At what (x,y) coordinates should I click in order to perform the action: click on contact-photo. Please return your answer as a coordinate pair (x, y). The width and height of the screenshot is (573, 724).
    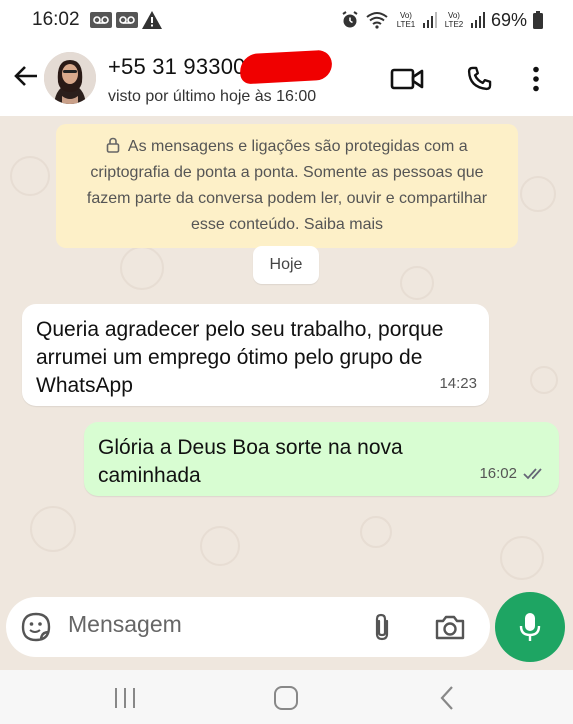
    Looking at the image, I should click on (70, 78).